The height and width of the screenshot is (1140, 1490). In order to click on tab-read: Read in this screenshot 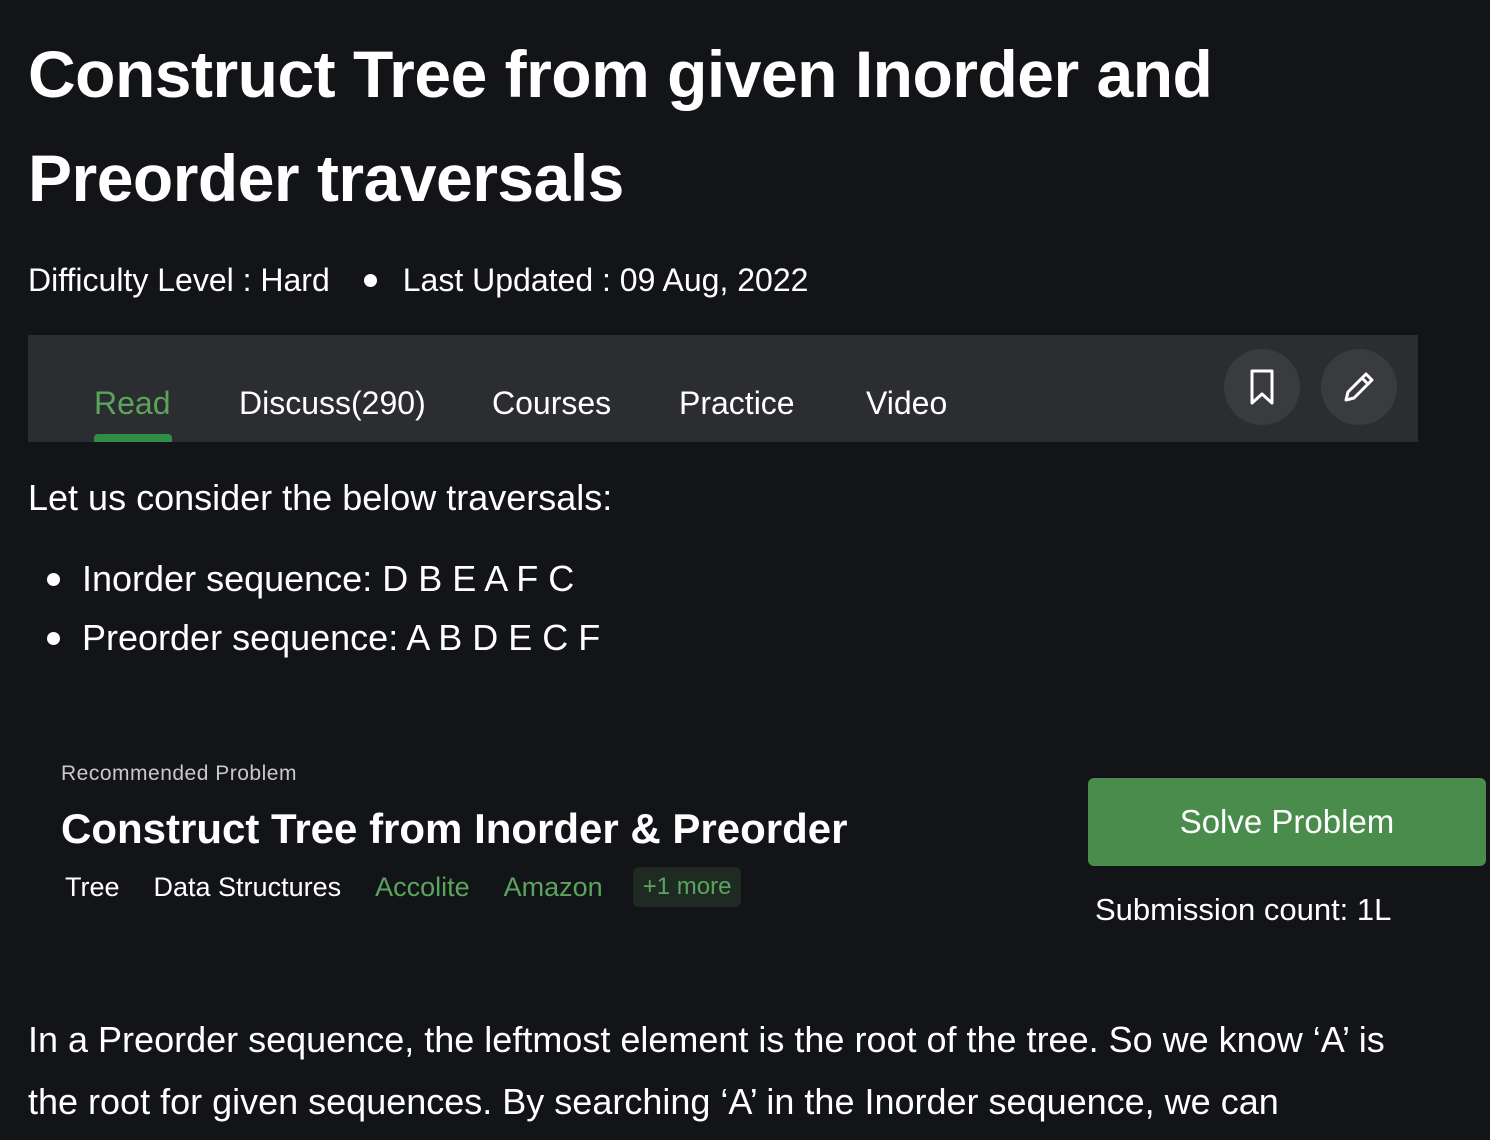, I will do `click(132, 403)`.